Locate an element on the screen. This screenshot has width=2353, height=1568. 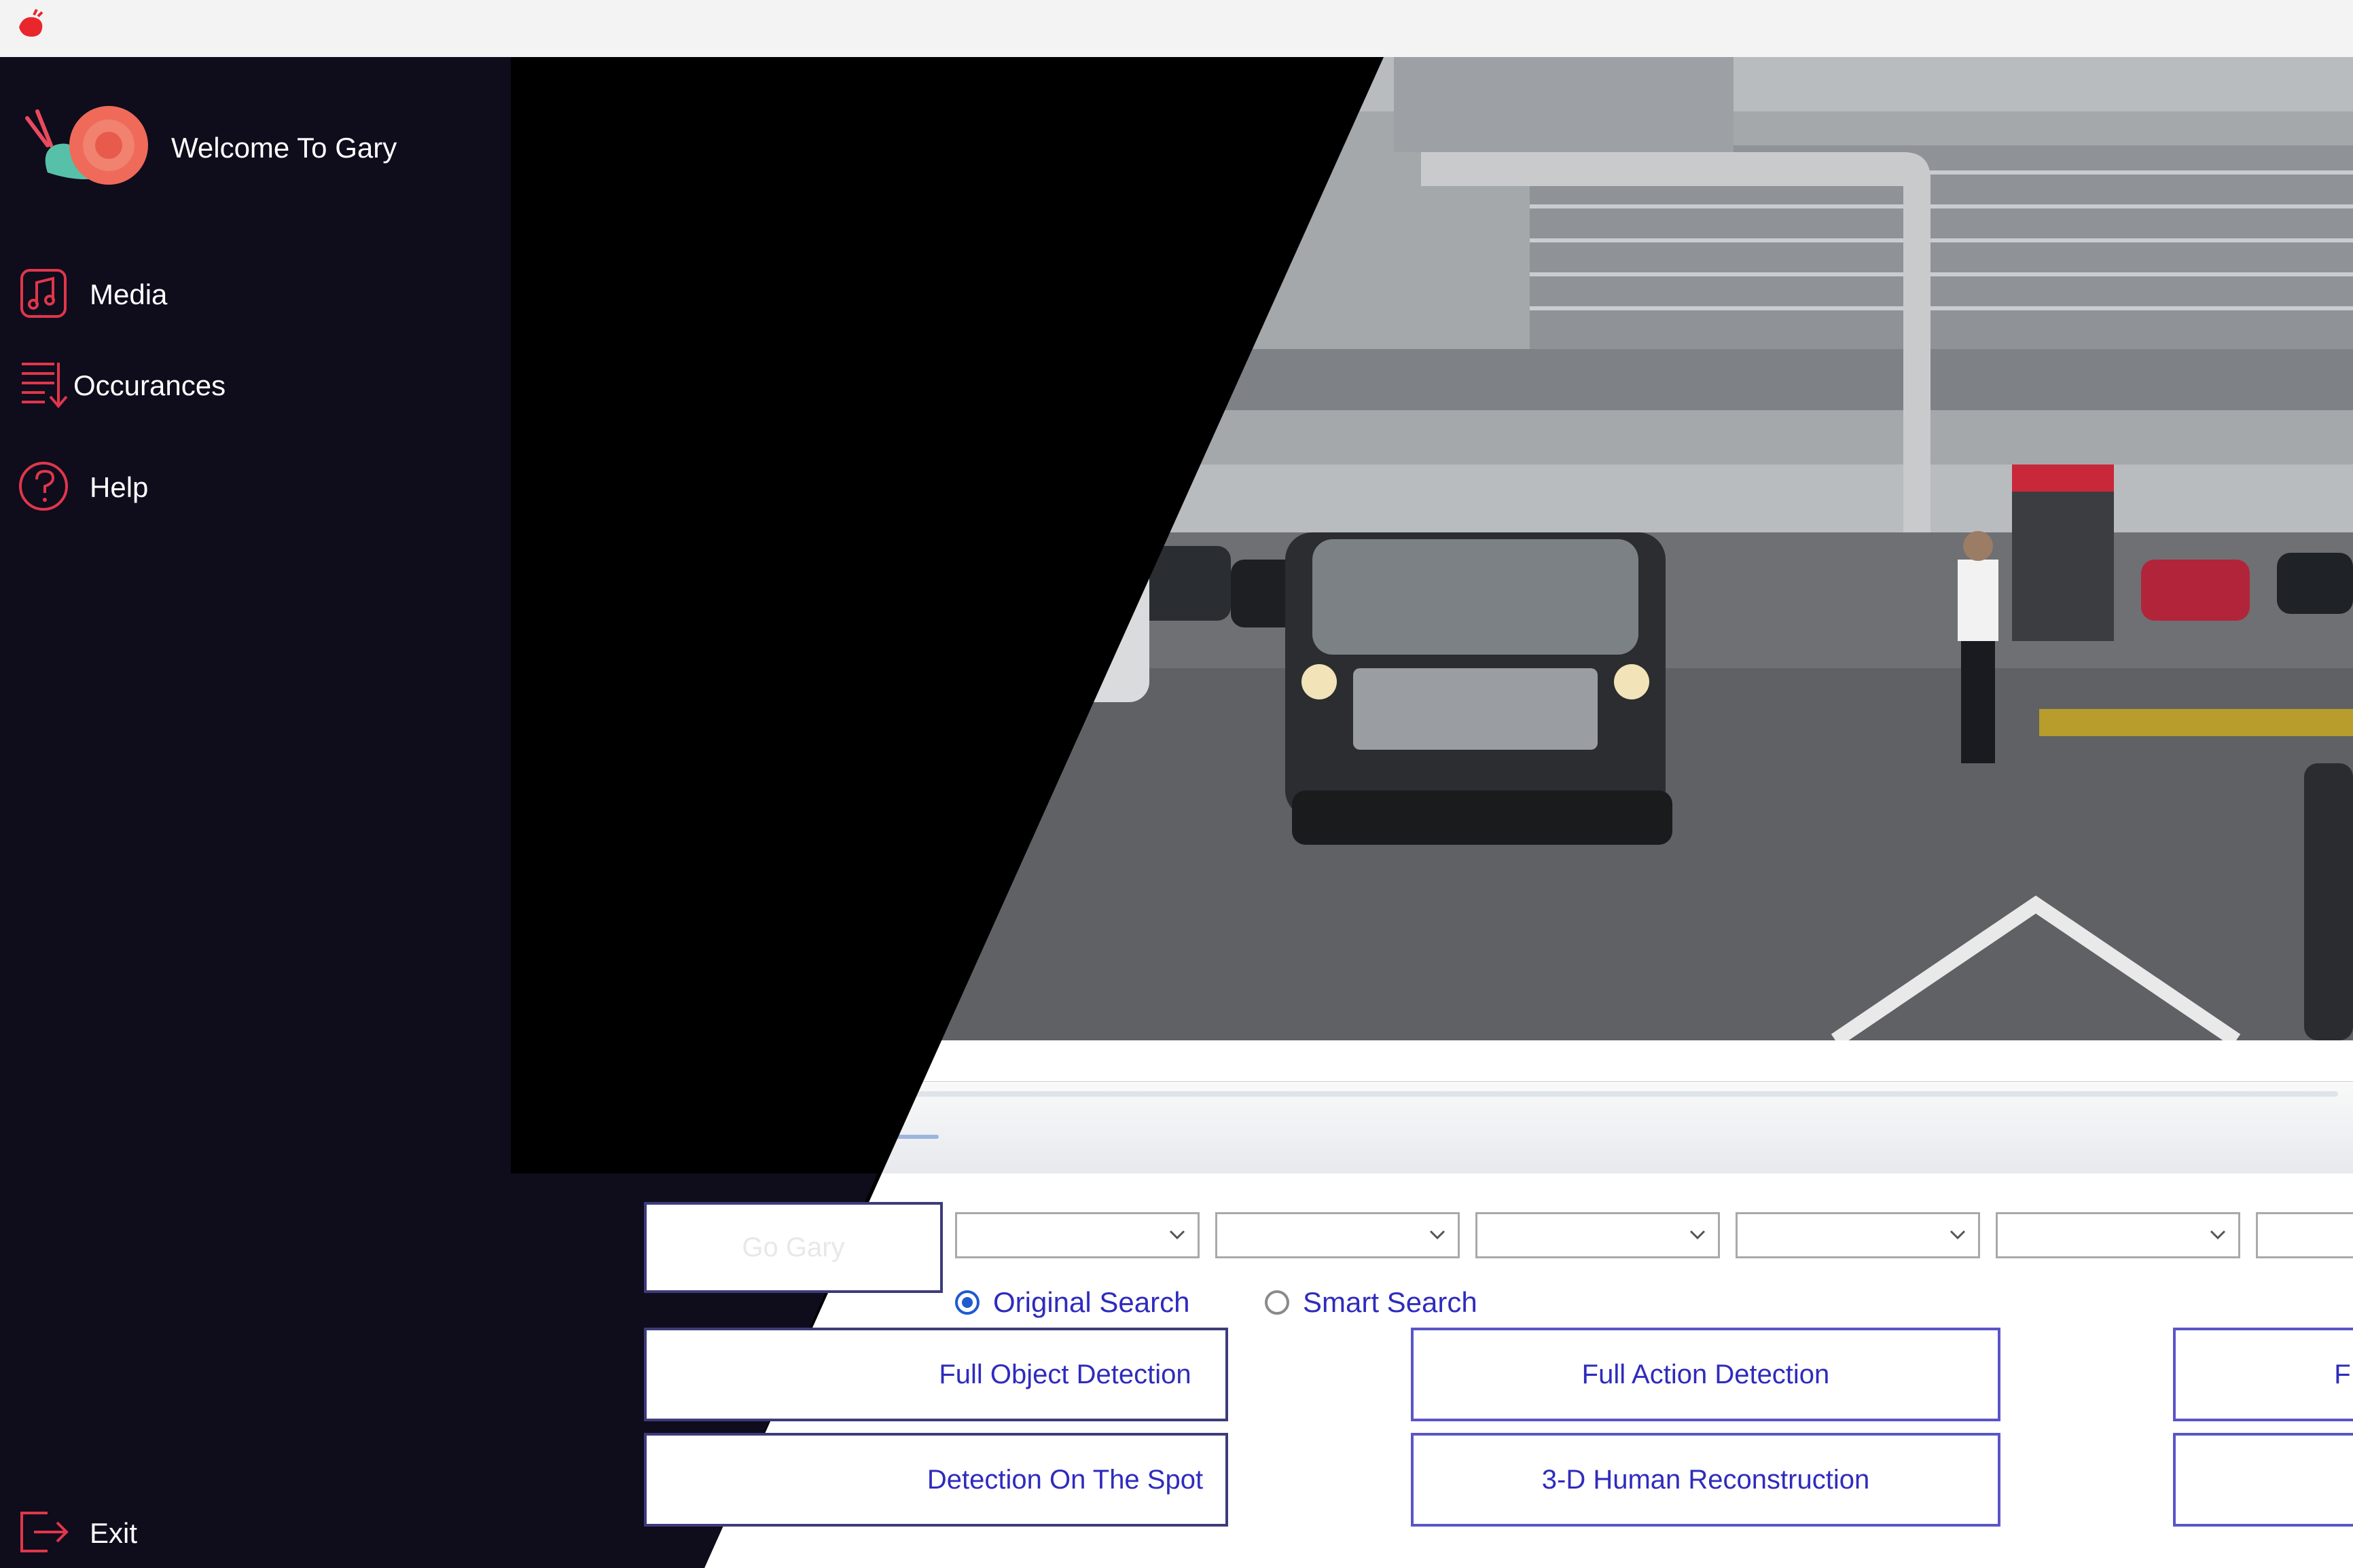
radio-unselected-indicator is located at coordinates (1277, 1302).